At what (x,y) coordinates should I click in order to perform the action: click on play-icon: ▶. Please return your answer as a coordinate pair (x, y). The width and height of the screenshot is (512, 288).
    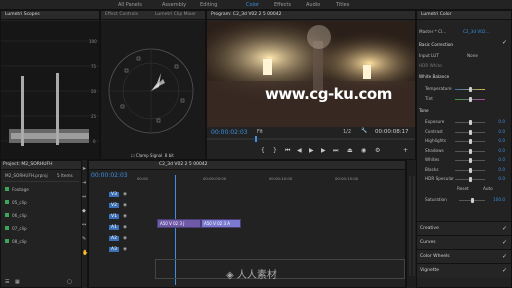
    Looking at the image, I should click on (311, 150).